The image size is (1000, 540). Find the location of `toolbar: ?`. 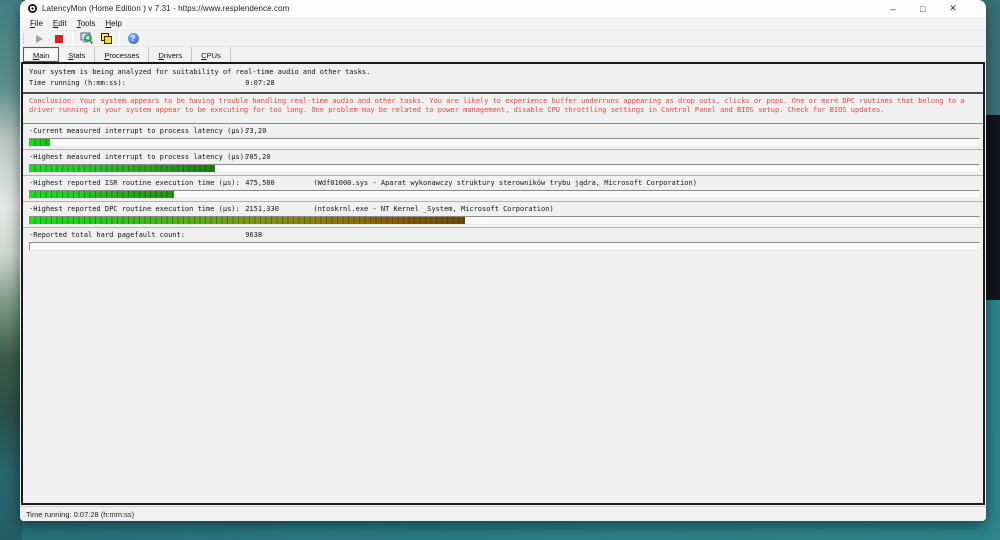

toolbar: ? is located at coordinates (503, 38).